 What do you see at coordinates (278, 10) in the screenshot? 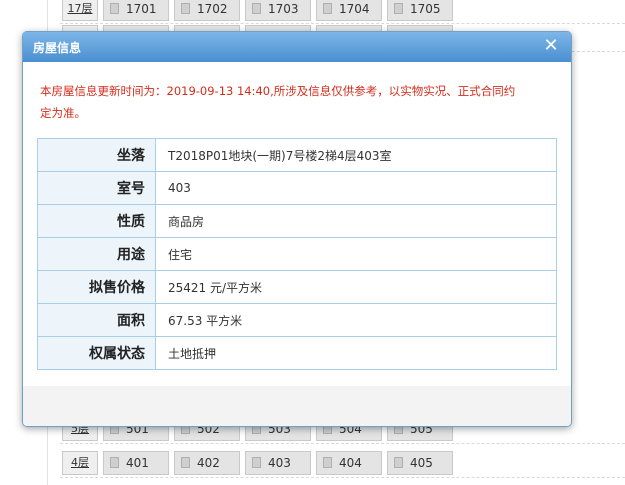
I see `unit-button: 1703` at bounding box center [278, 10].